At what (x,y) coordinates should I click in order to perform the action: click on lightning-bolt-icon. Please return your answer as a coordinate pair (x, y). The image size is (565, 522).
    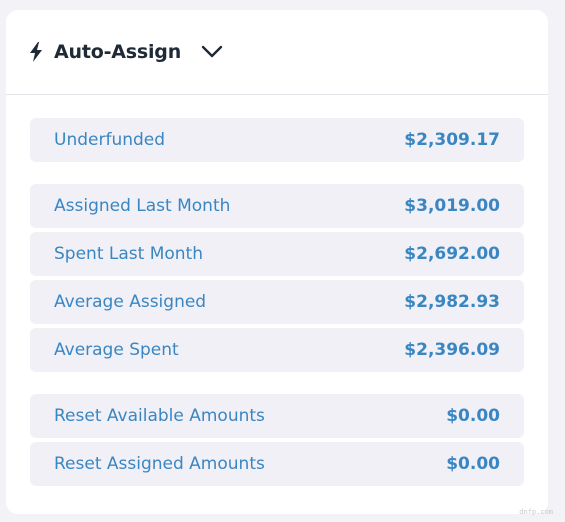
    Looking at the image, I should click on (36, 52).